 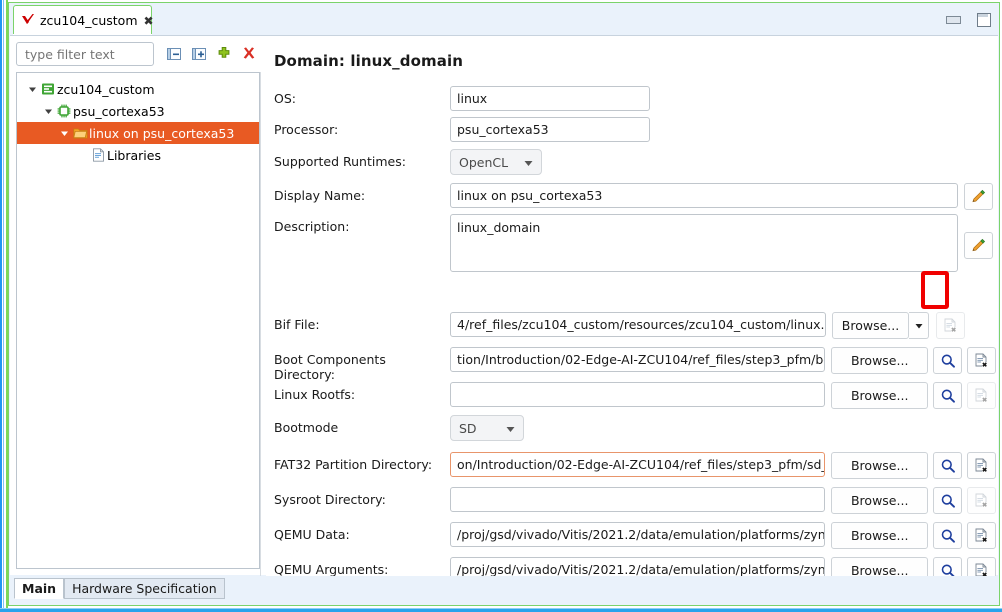 I want to click on field-label: Boot Components Directory:, so click(x=330, y=367).